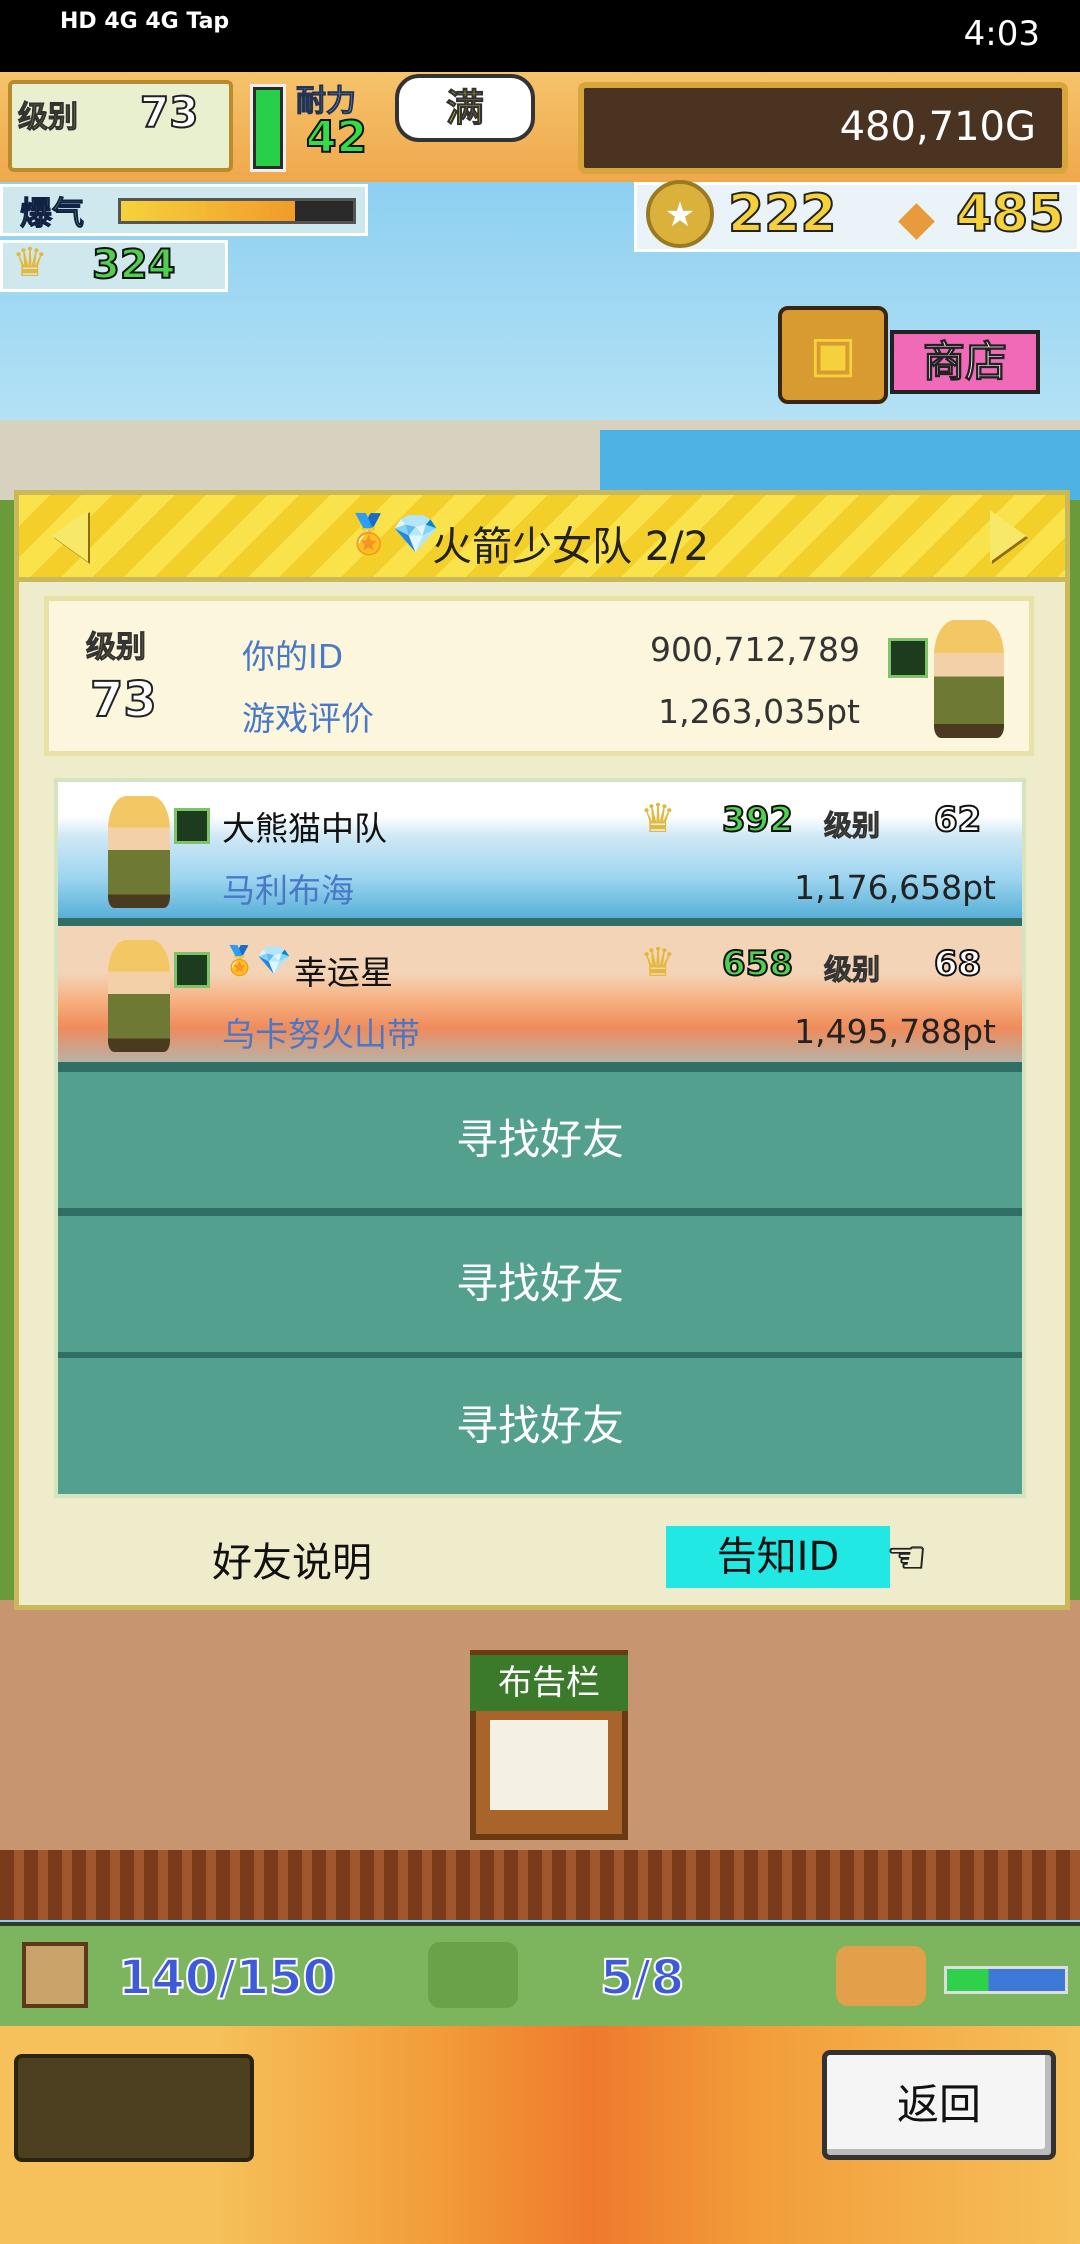  I want to click on back-button: 返回, so click(939, 2105).